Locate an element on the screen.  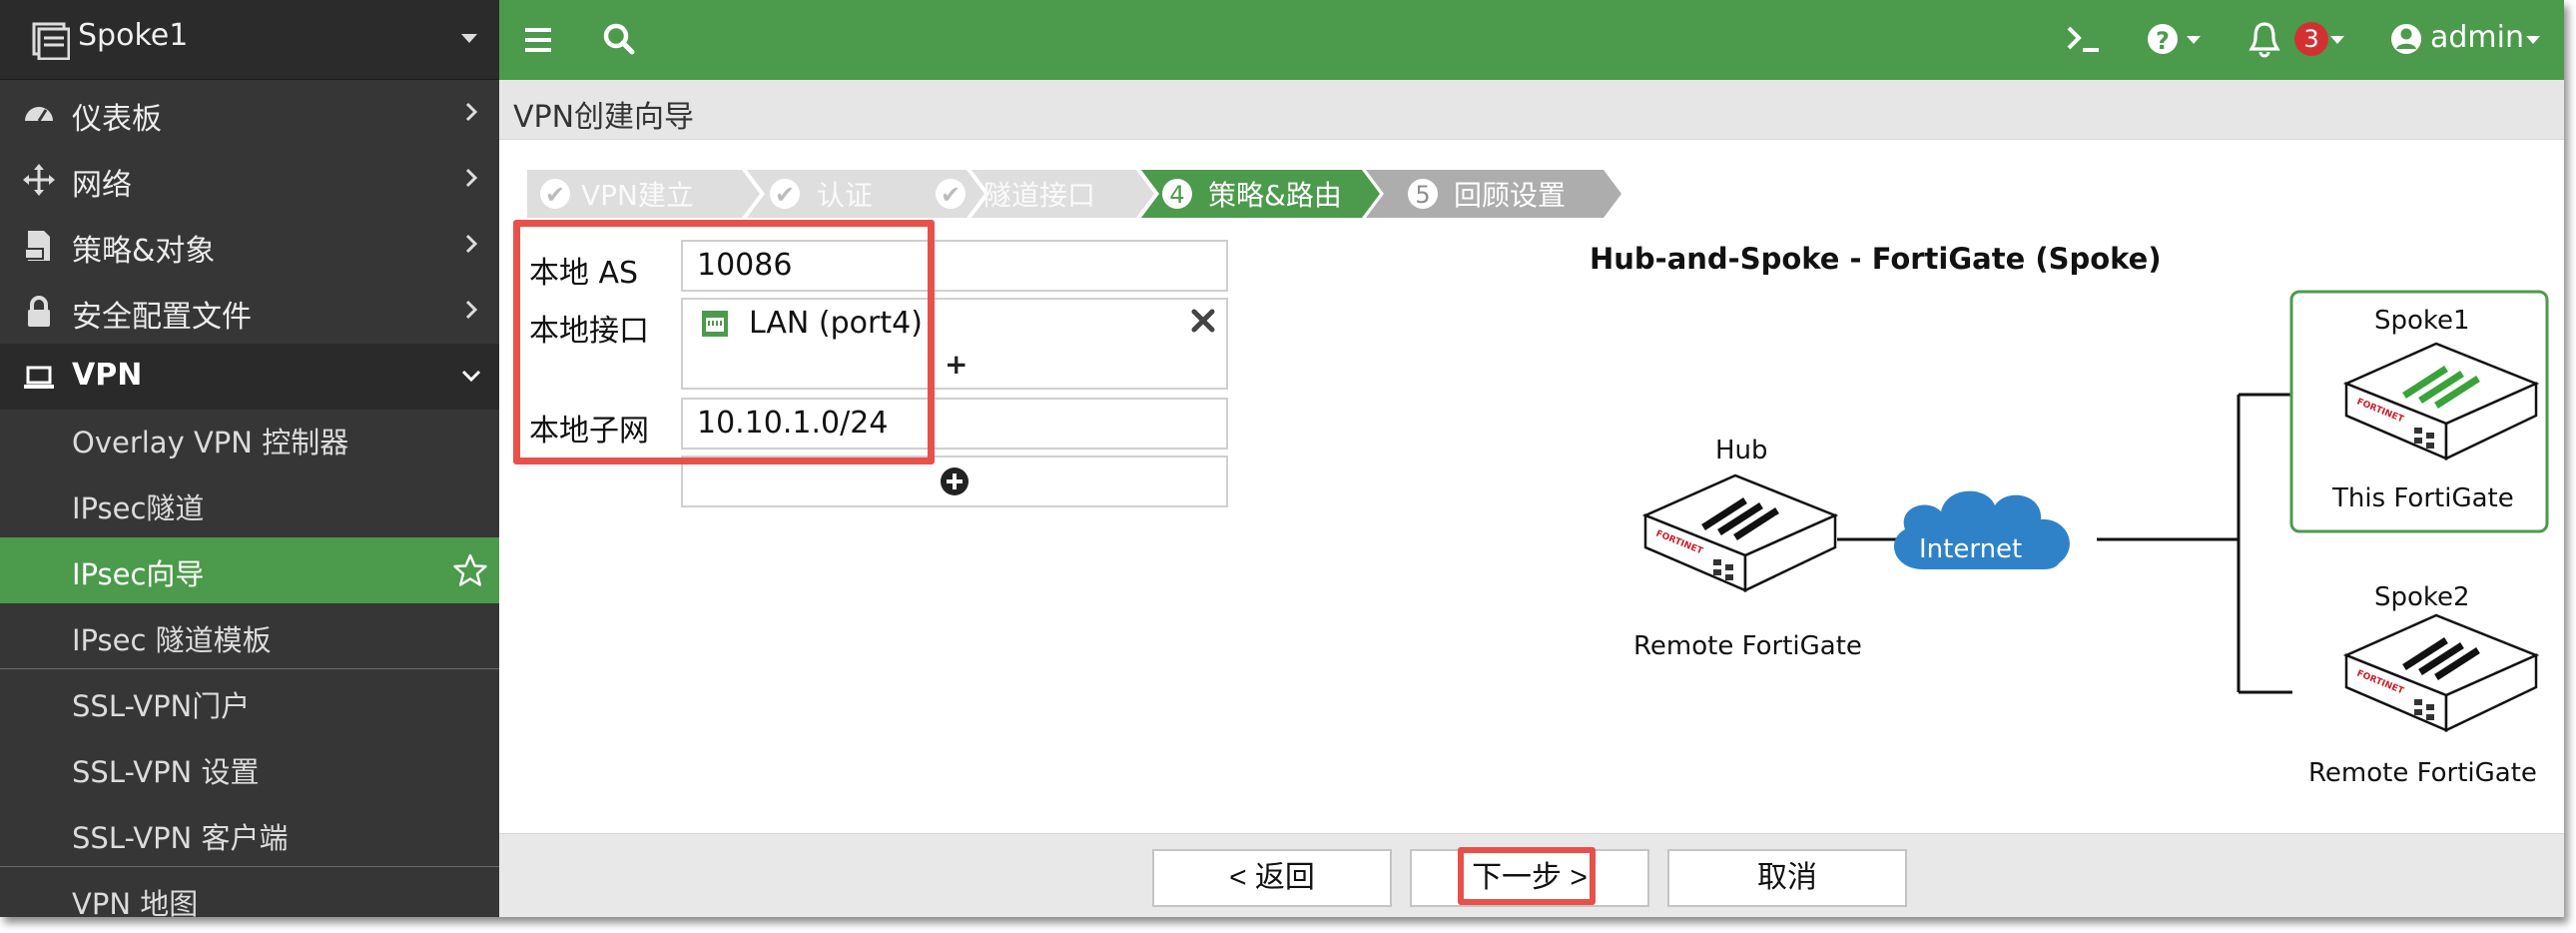
sidebar-item-label: SSL-VPN门户 is located at coordinates (161, 706).